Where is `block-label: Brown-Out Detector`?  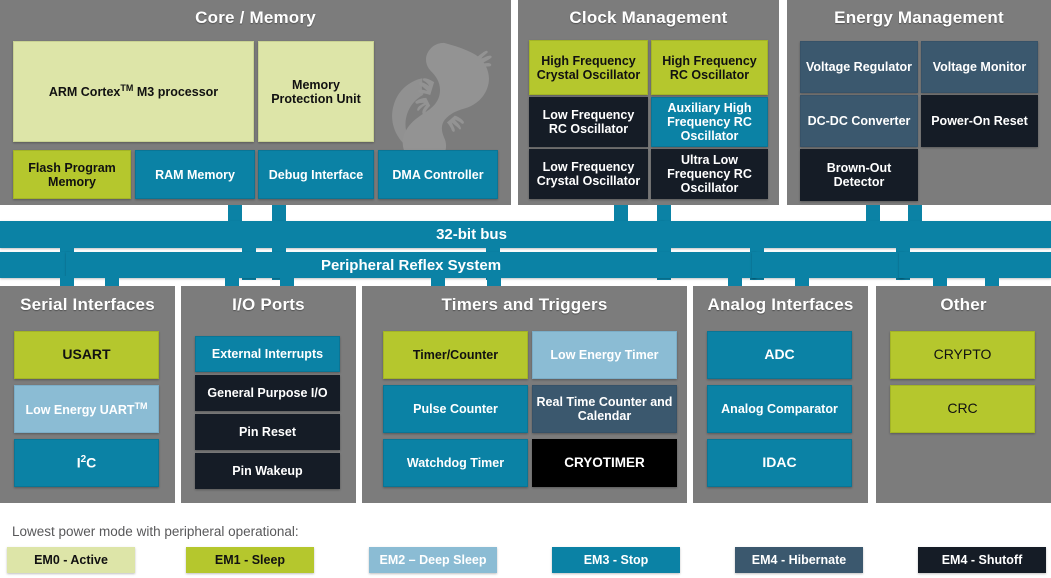
block-label: Brown-Out Detector is located at coordinates (859, 175).